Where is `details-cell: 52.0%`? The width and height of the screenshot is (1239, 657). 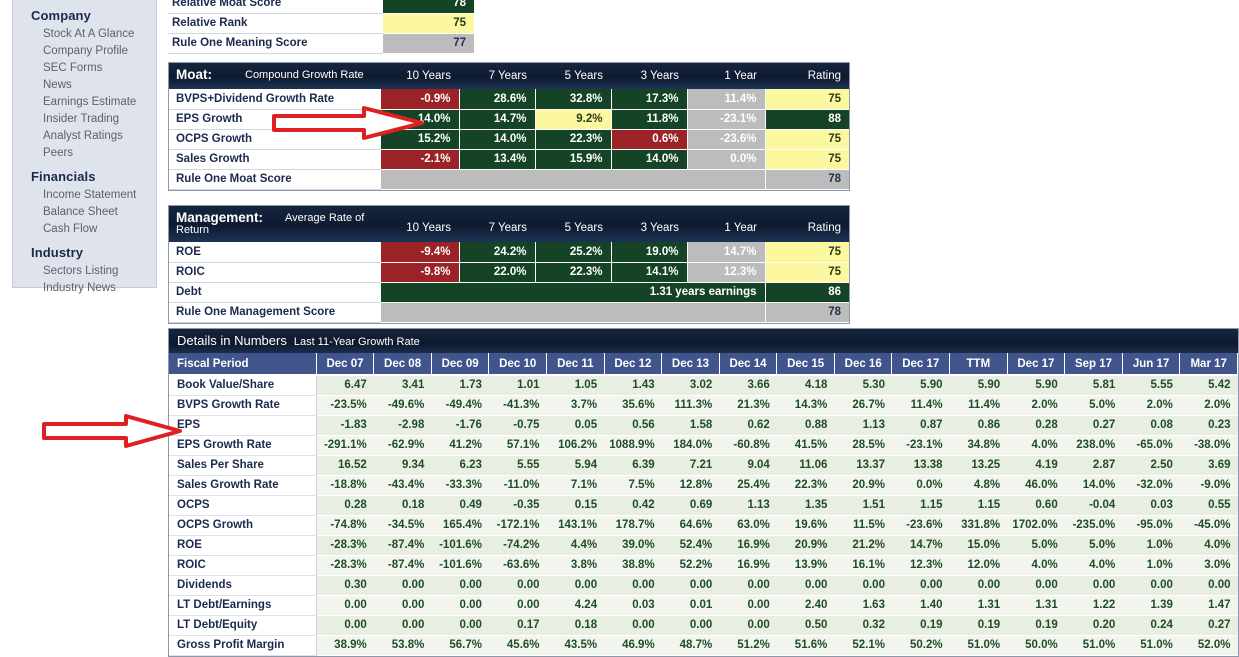
details-cell: 52.0% is located at coordinates (1208, 645).